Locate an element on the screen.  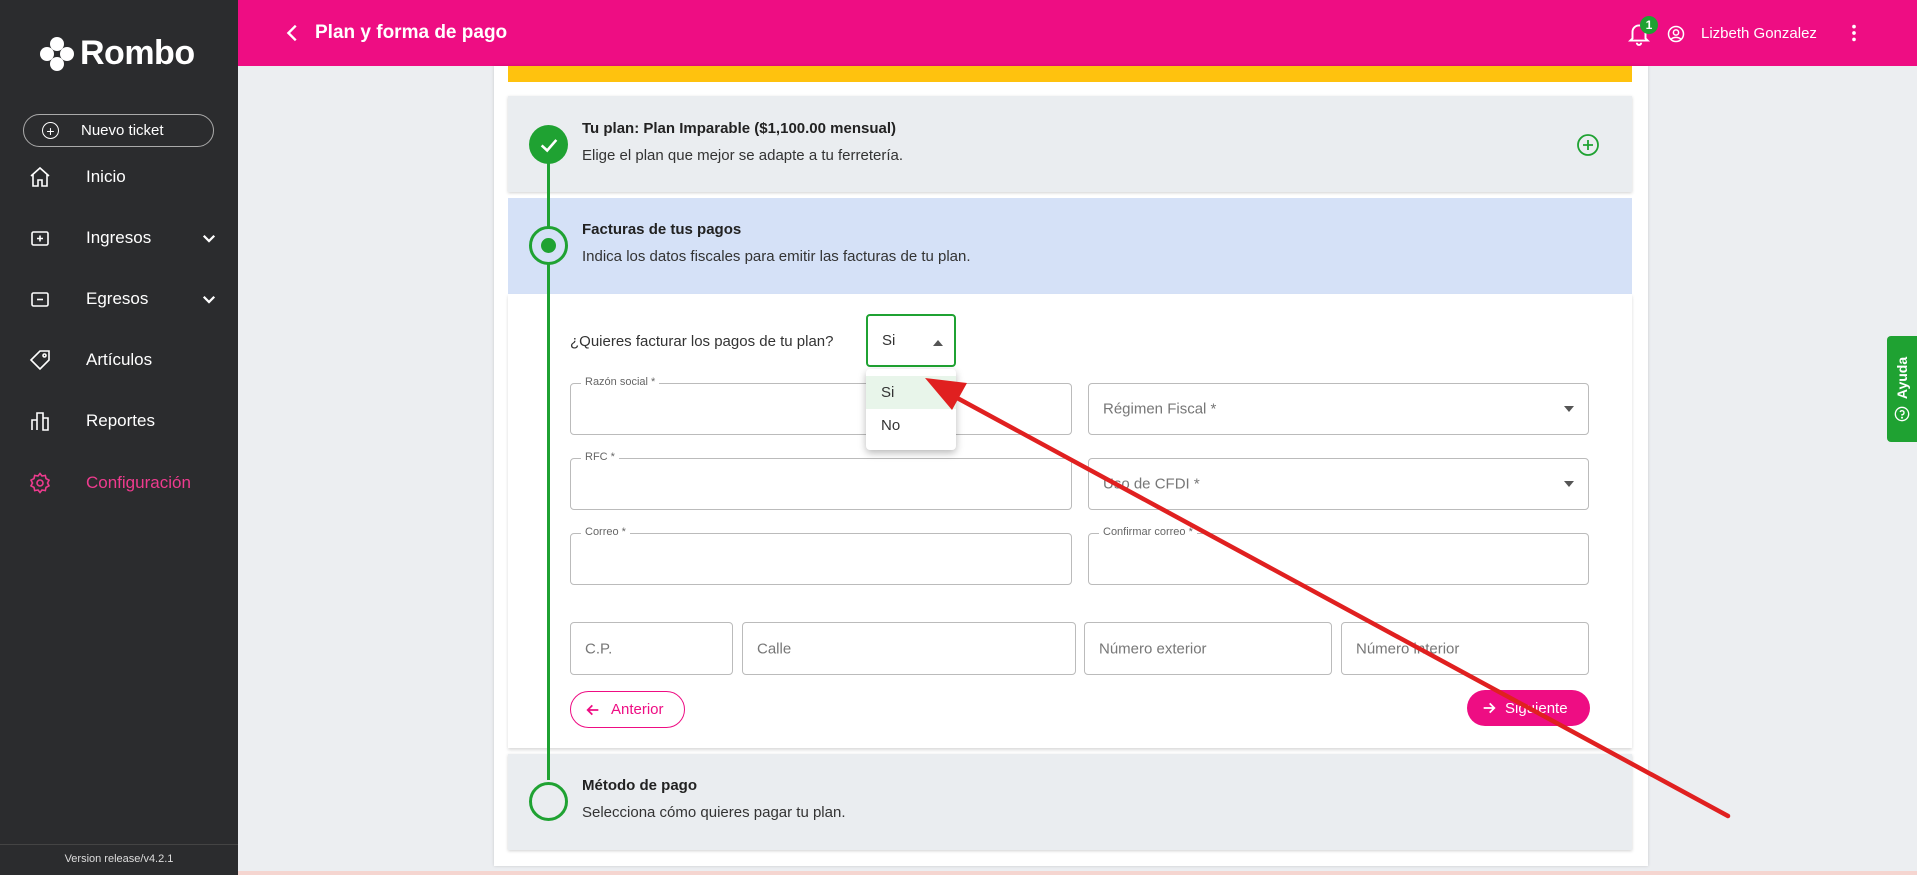
sidebar-item-reportes: Reportes is located at coordinates (119, 421).